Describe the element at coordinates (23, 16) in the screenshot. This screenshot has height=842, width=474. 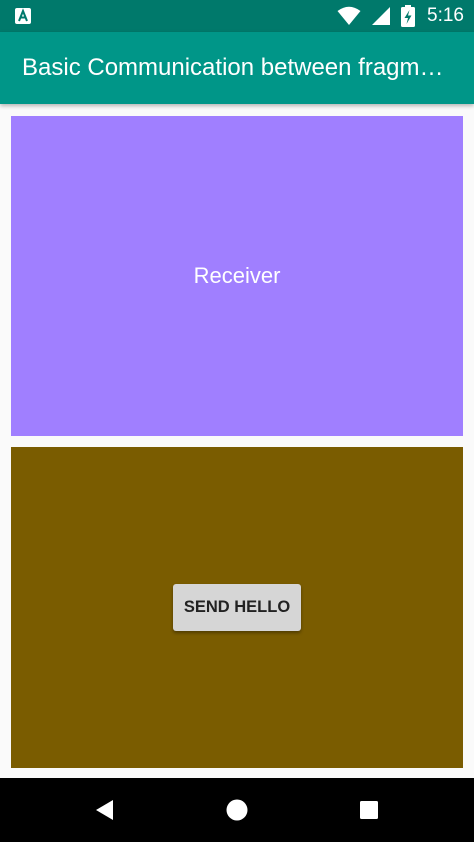
I see `app-notification-icon` at that location.